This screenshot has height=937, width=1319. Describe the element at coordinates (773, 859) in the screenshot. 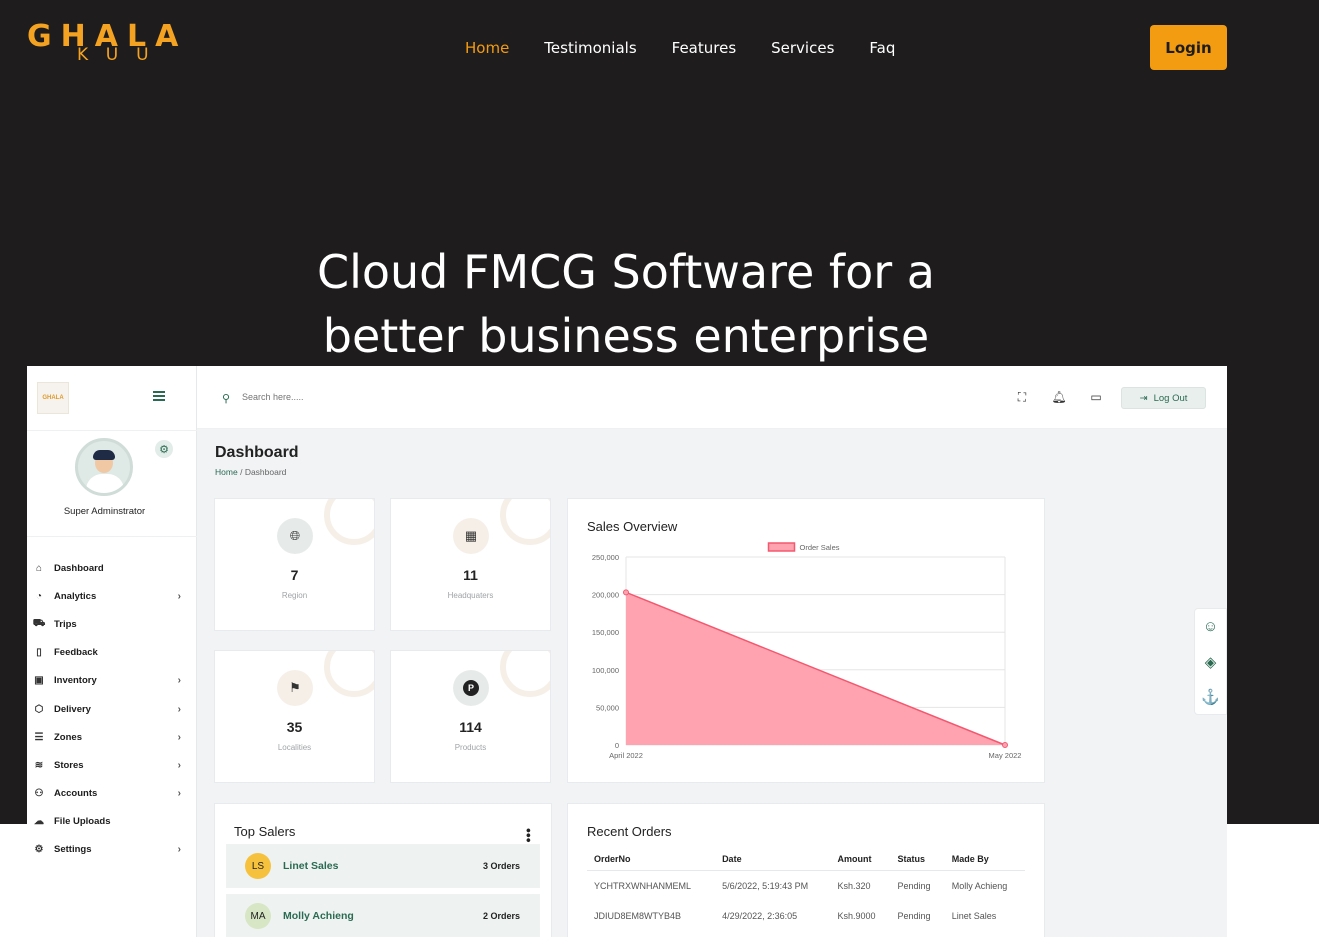

I see `column-header: Date` at that location.